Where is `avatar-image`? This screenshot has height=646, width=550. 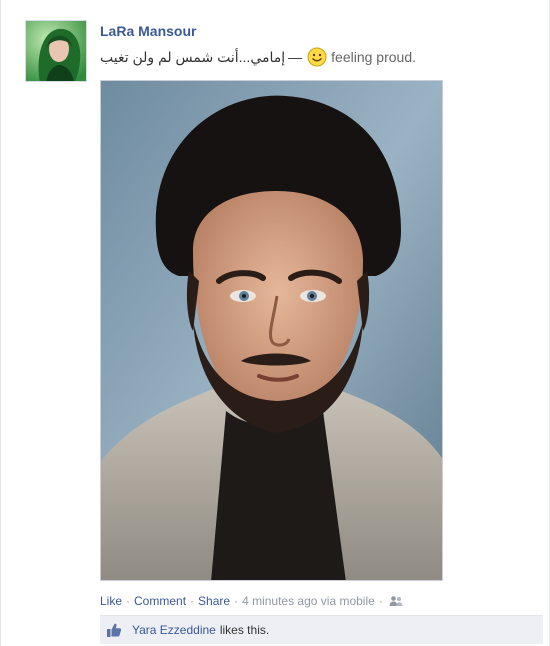
avatar-image is located at coordinates (56, 51).